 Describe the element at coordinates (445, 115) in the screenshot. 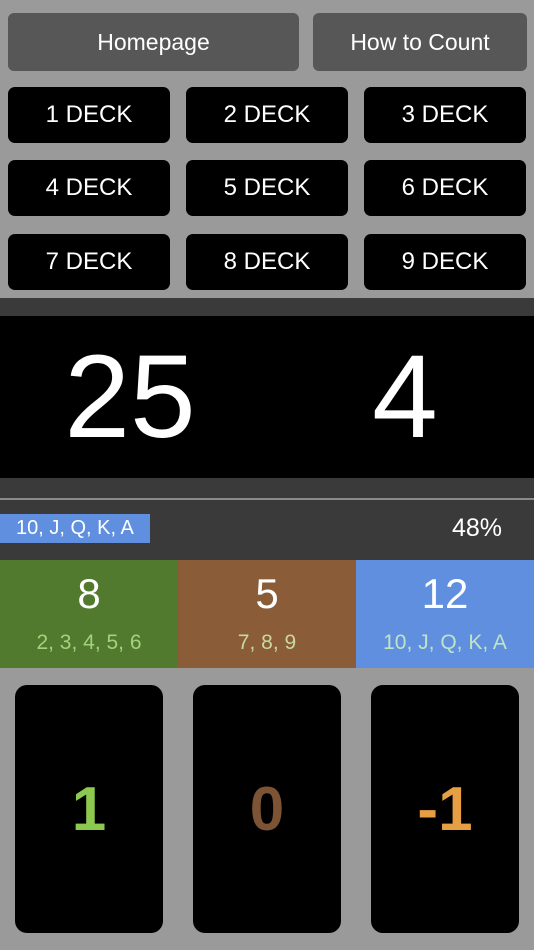

I see `deck-button-3: 3 DECK` at that location.